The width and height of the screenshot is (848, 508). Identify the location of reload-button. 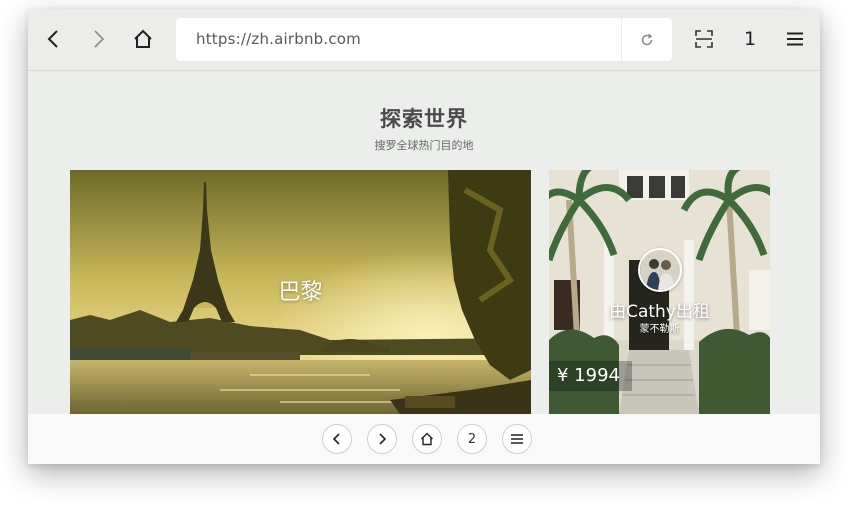
(647, 39).